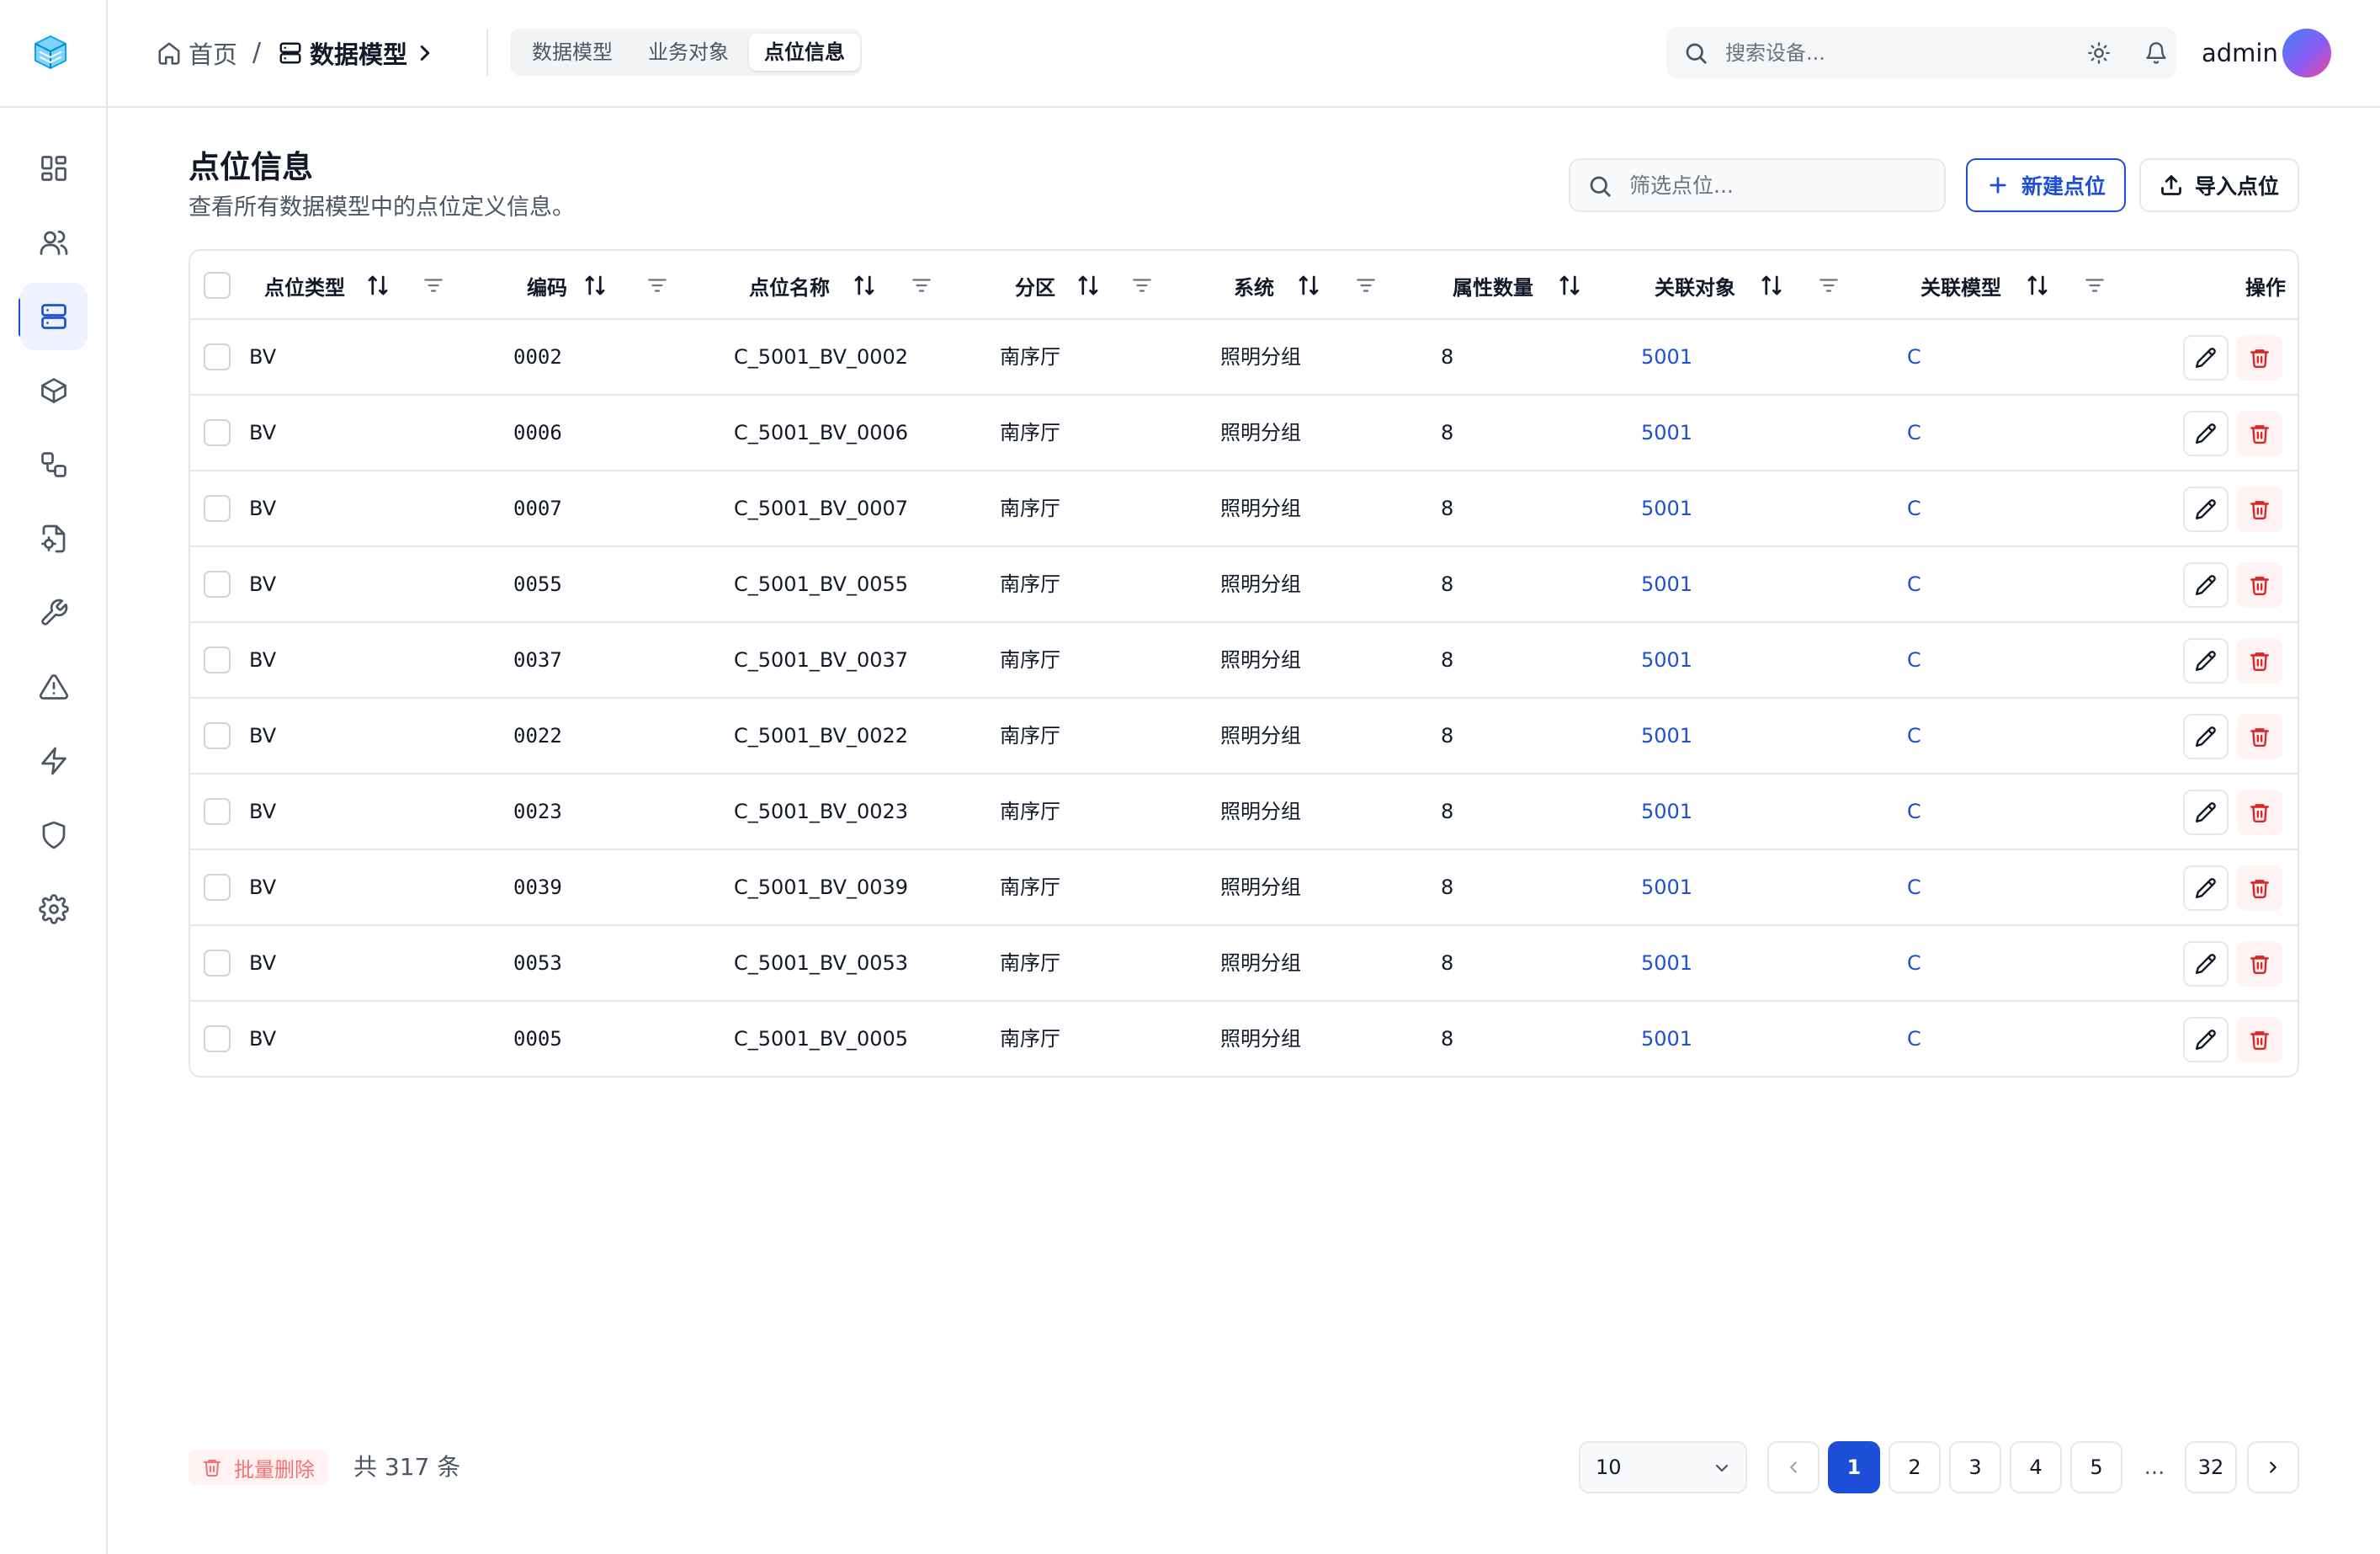  What do you see at coordinates (54, 761) in the screenshot?
I see `nav-energy` at bounding box center [54, 761].